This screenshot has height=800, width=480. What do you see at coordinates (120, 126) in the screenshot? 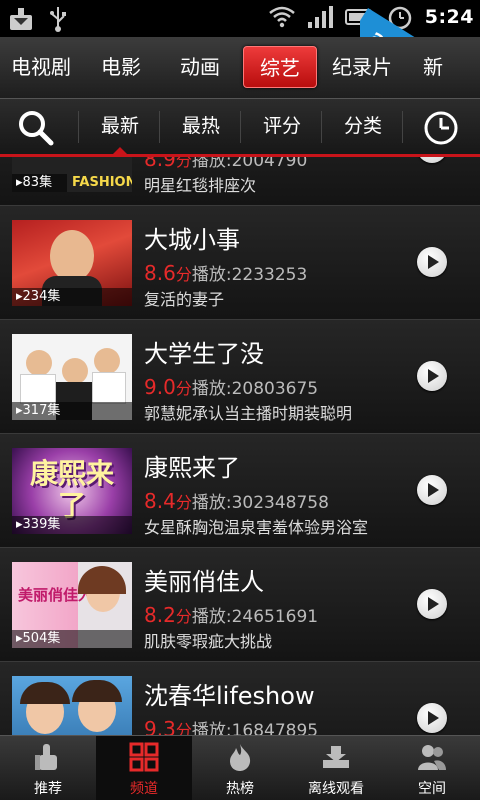
I see `sort-latest: 最新` at bounding box center [120, 126].